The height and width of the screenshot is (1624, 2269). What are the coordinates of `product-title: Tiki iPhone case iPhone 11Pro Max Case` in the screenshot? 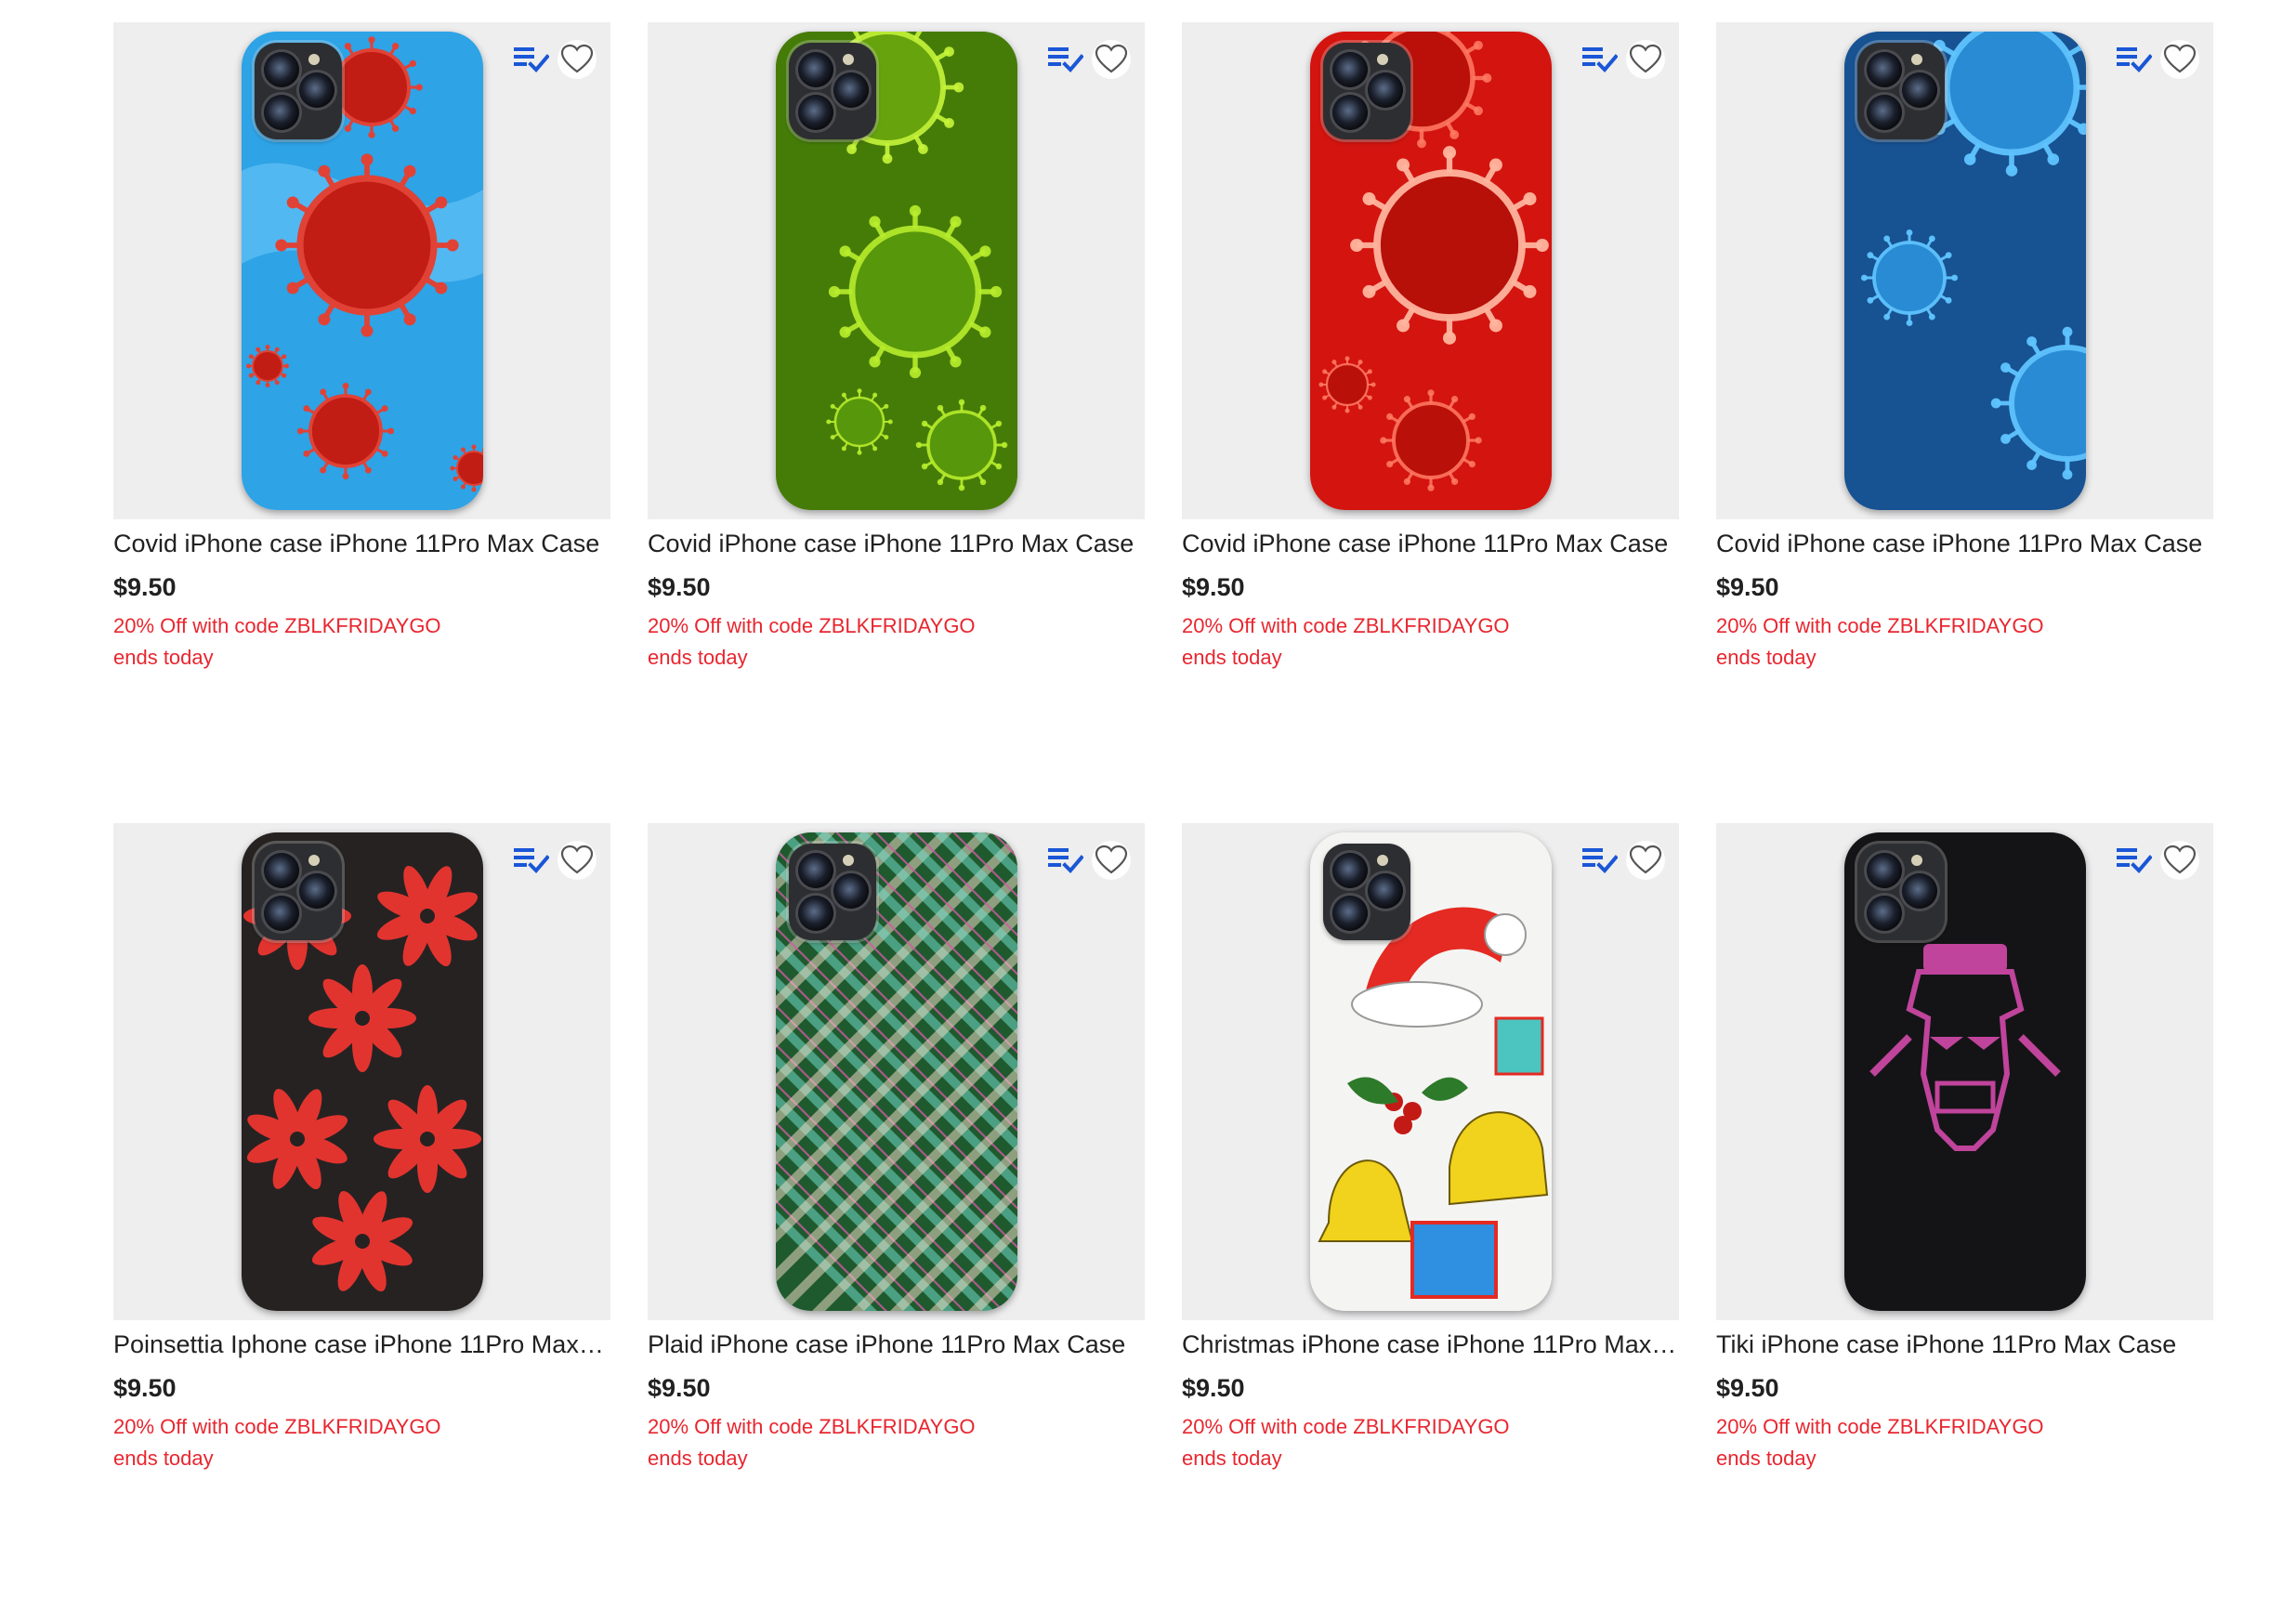 It's located at (1965, 1345).